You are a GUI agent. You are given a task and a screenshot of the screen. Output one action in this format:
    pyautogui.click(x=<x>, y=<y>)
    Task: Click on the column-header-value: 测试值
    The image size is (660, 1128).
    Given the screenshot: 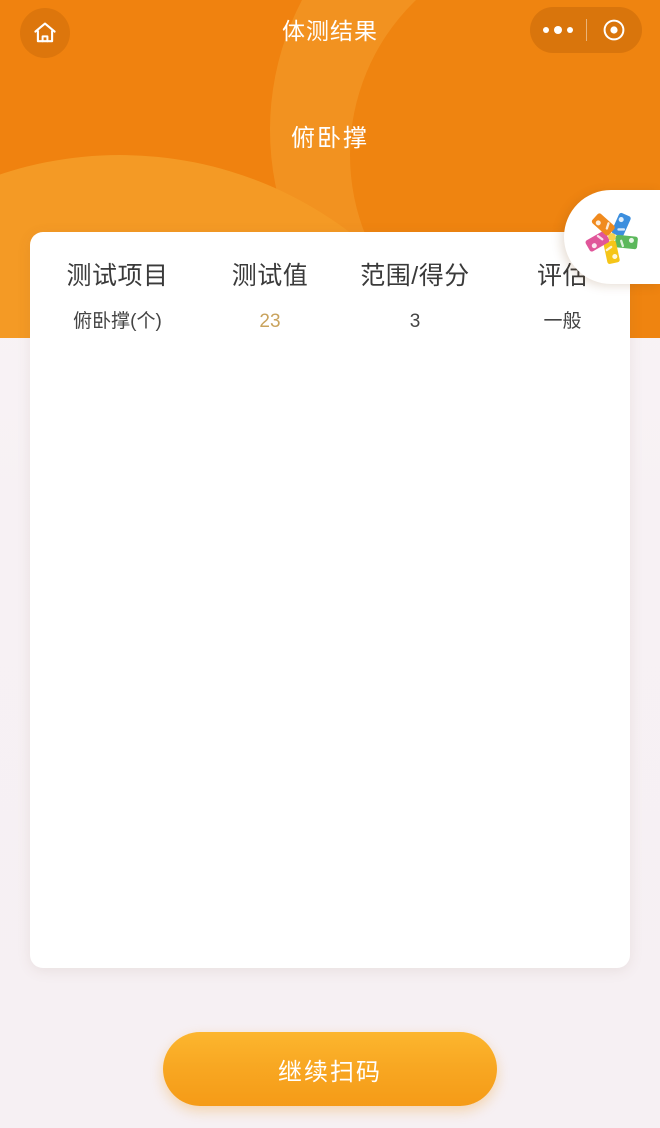 What is the action you would take?
    pyautogui.click(x=270, y=276)
    